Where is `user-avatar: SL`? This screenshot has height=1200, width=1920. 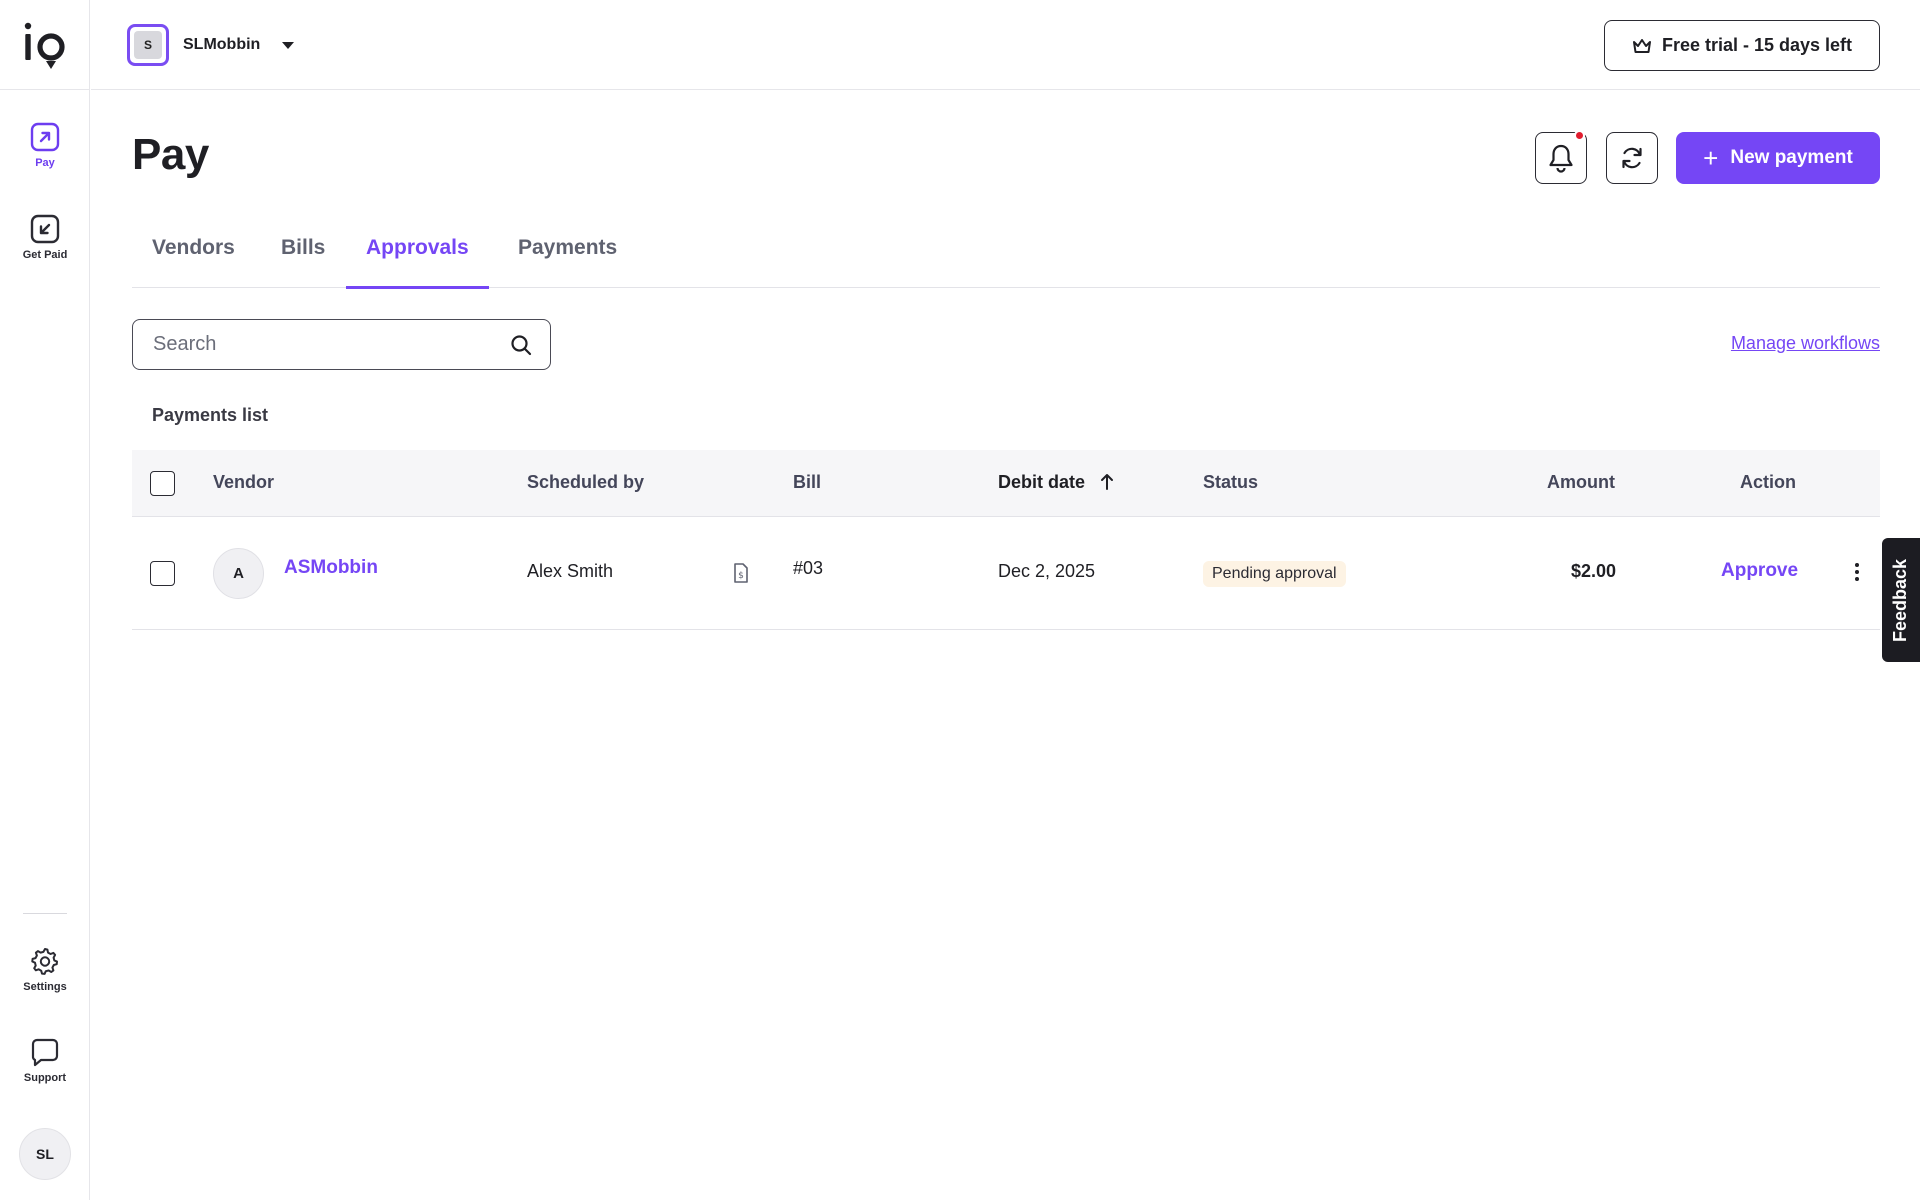
user-avatar: SL is located at coordinates (45, 1154).